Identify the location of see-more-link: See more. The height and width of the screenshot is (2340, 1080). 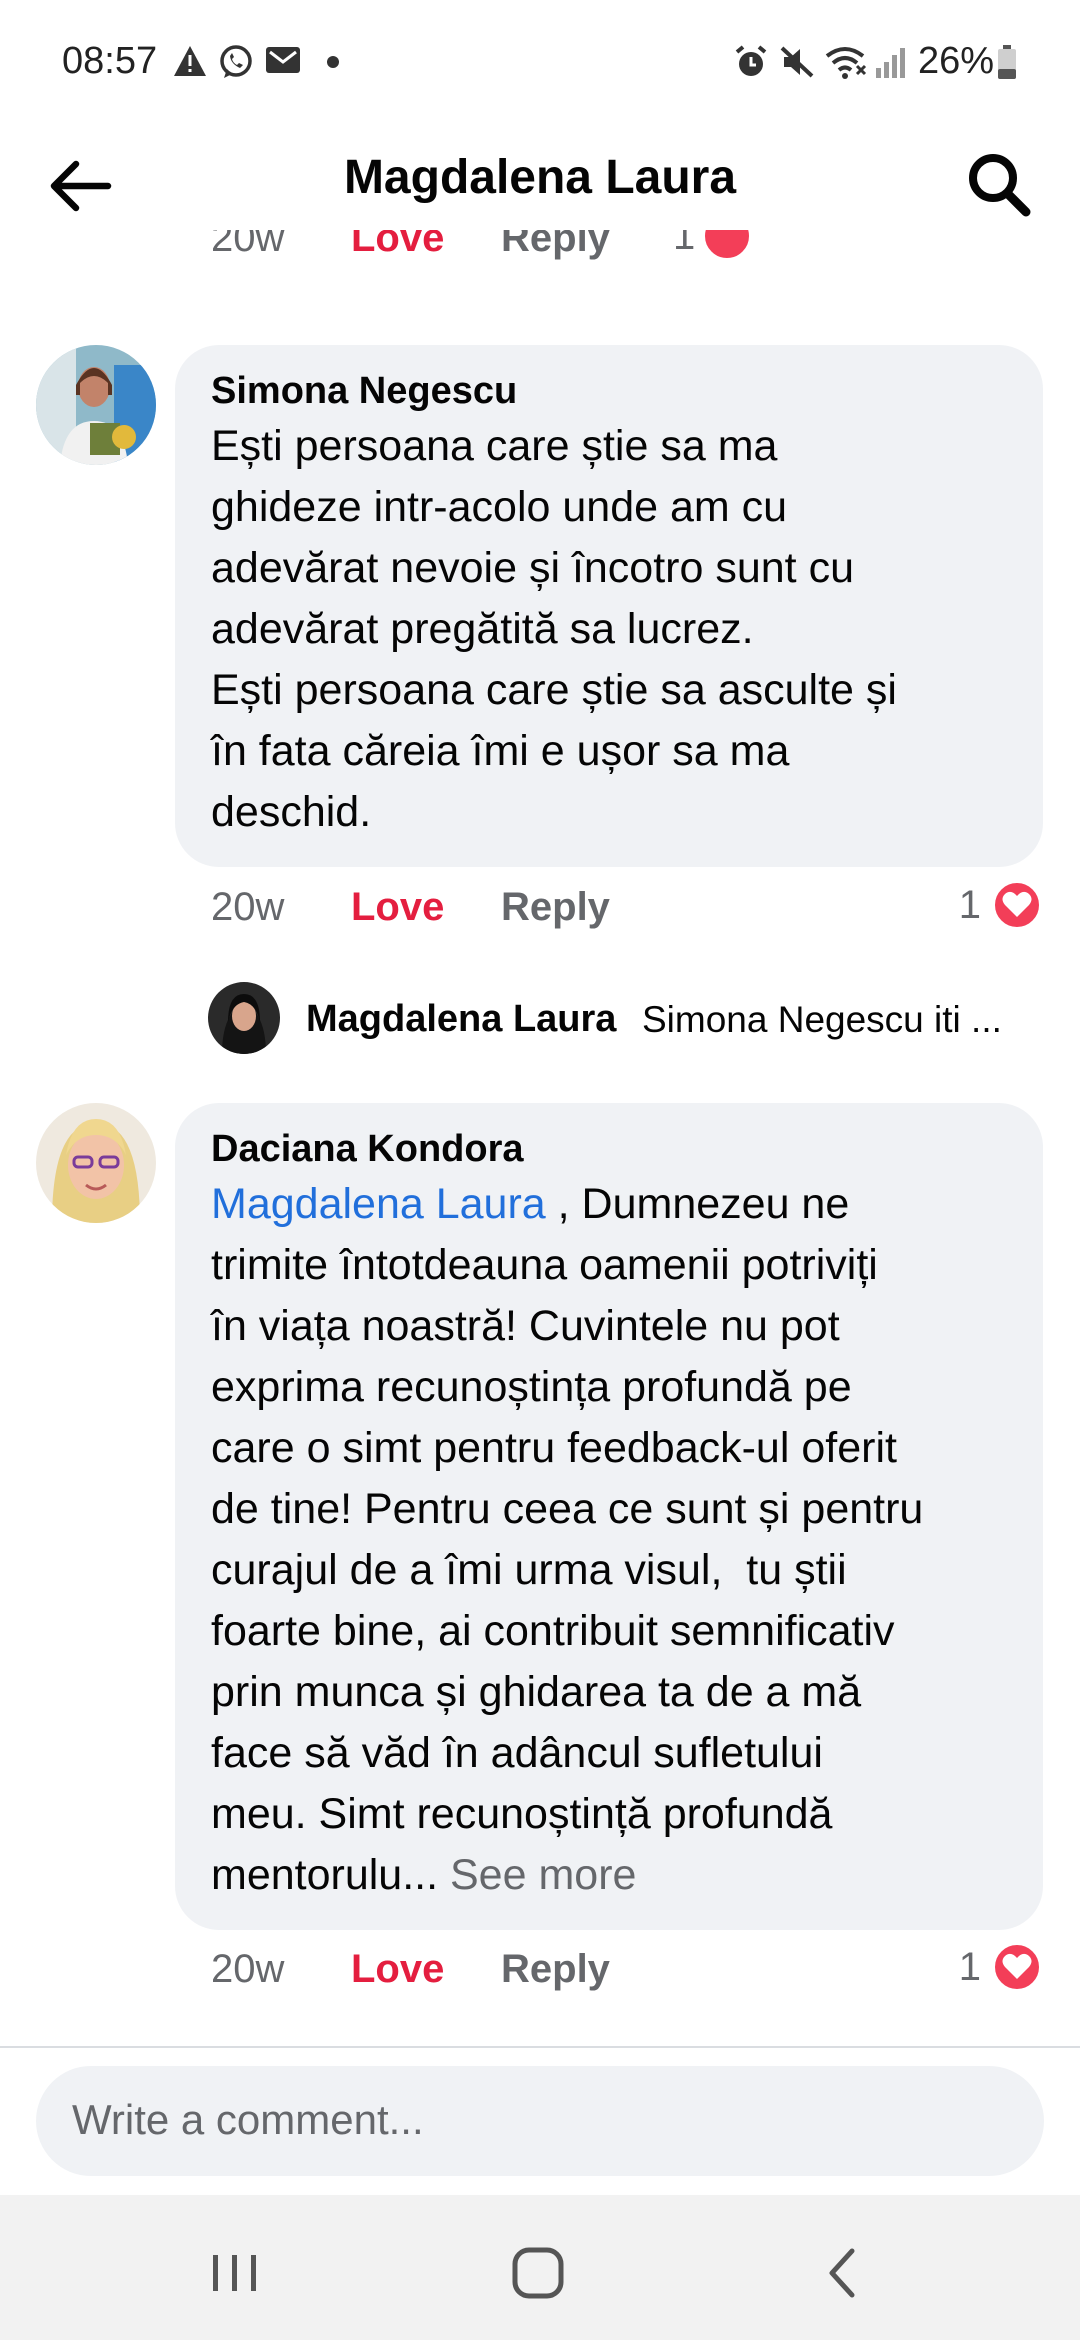
(543, 1875).